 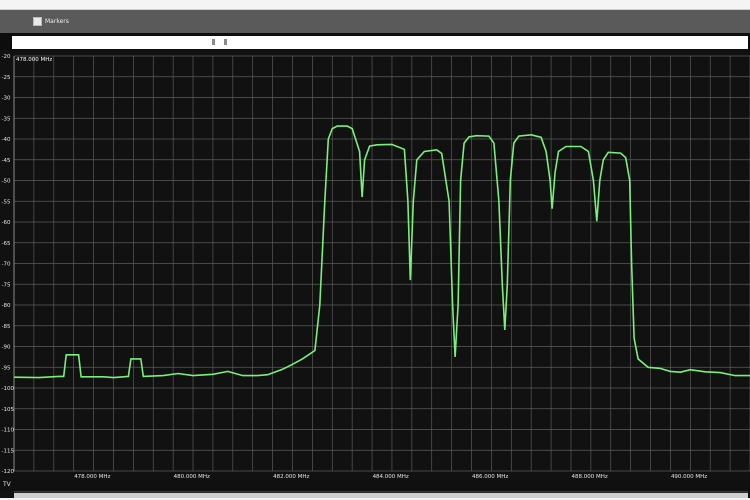 What do you see at coordinates (57, 21) in the screenshot?
I see `markers-label: Markers` at bounding box center [57, 21].